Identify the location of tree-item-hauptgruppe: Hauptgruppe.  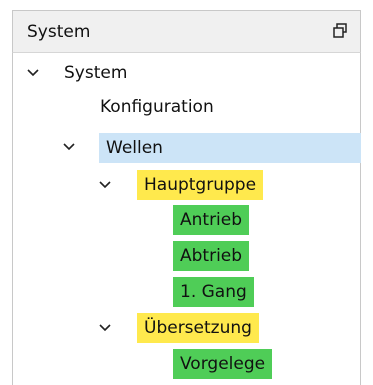
(200, 185).